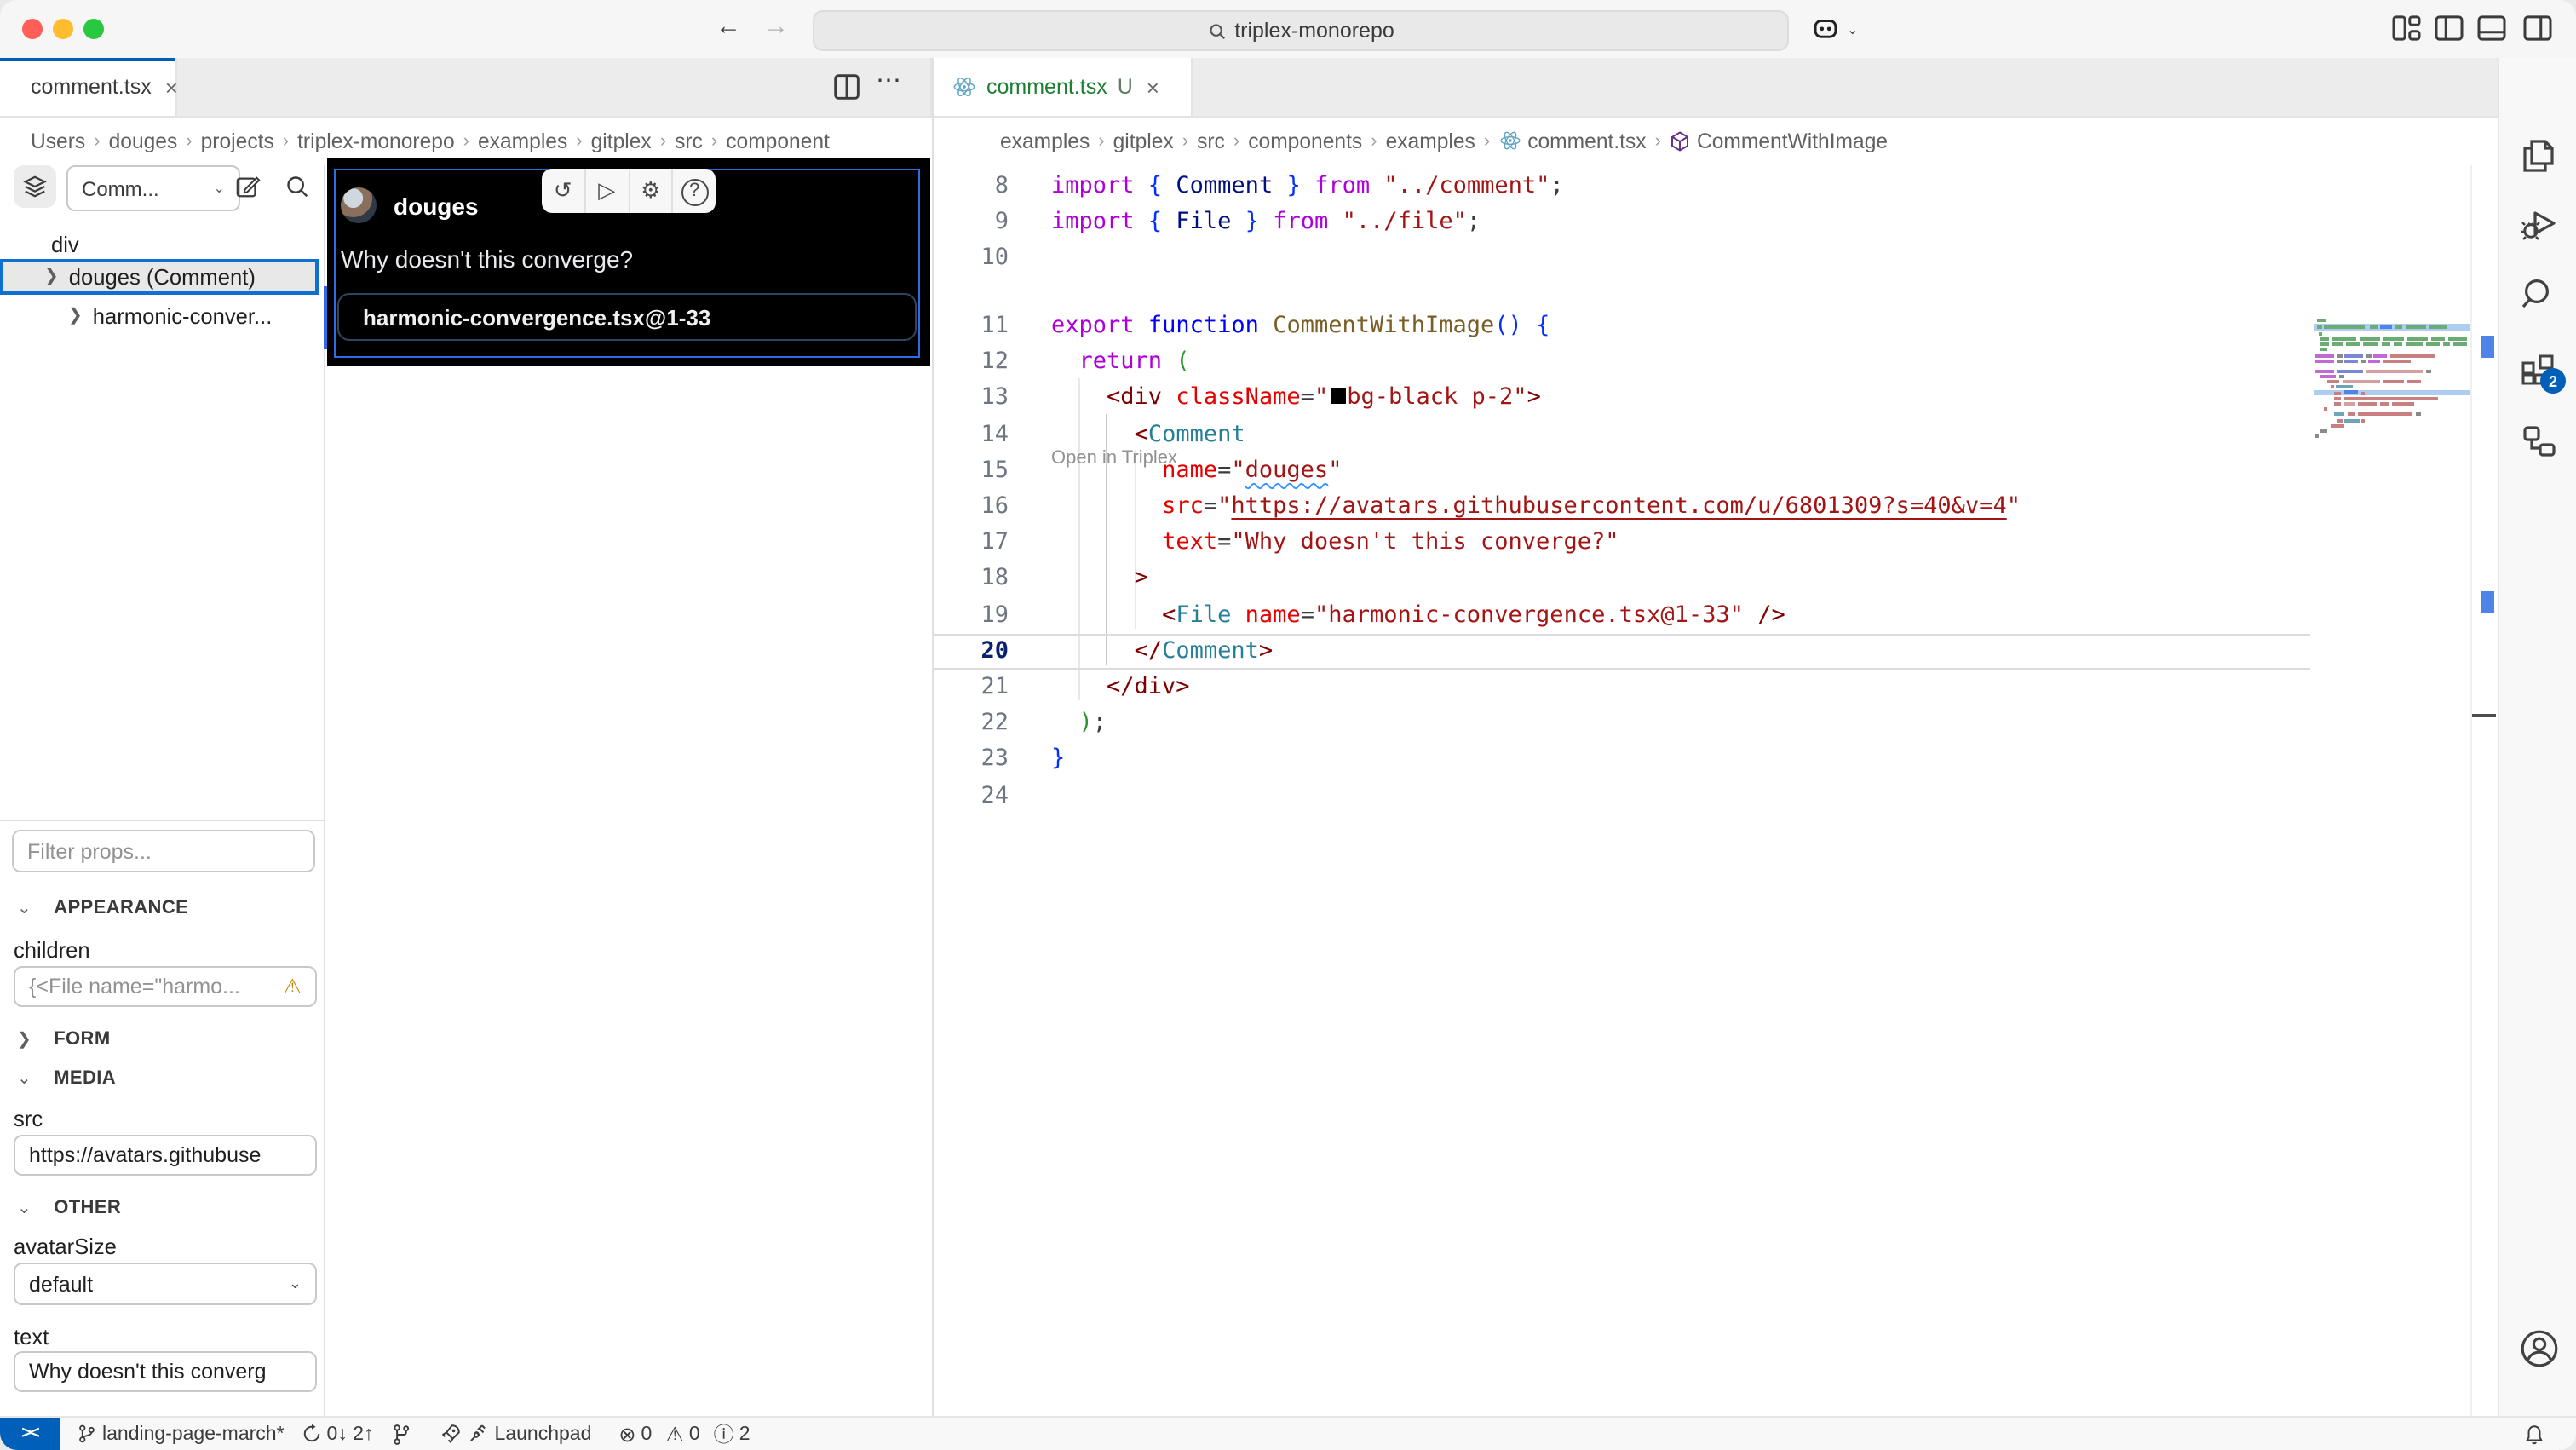 The width and height of the screenshot is (2576, 1450). I want to click on error-icon: ⊗, so click(627, 1434).